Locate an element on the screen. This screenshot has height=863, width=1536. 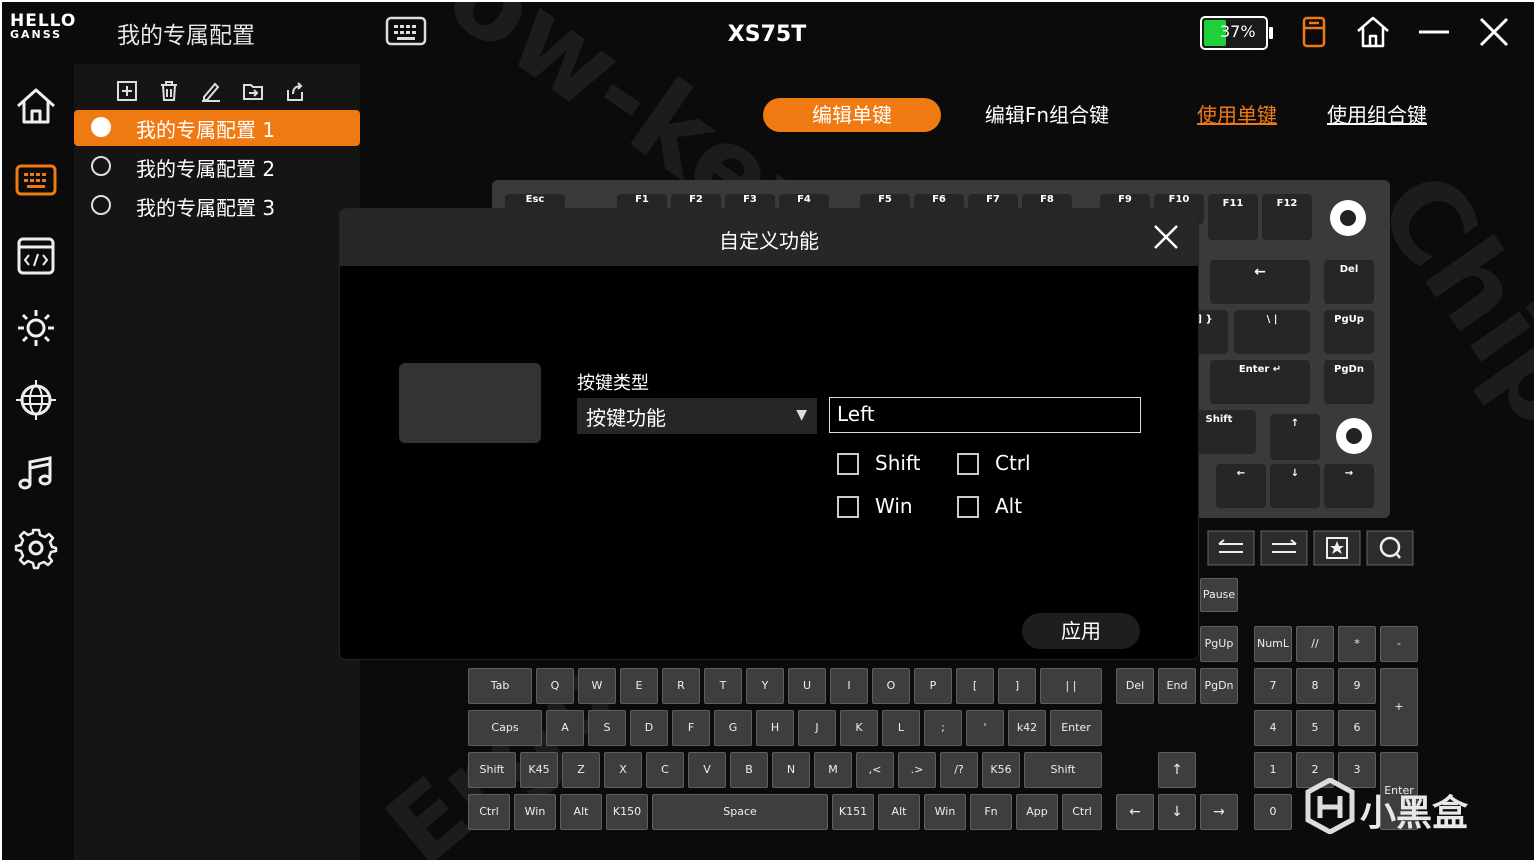
tab-use-single: 使用单键 is located at coordinates (1237, 115).